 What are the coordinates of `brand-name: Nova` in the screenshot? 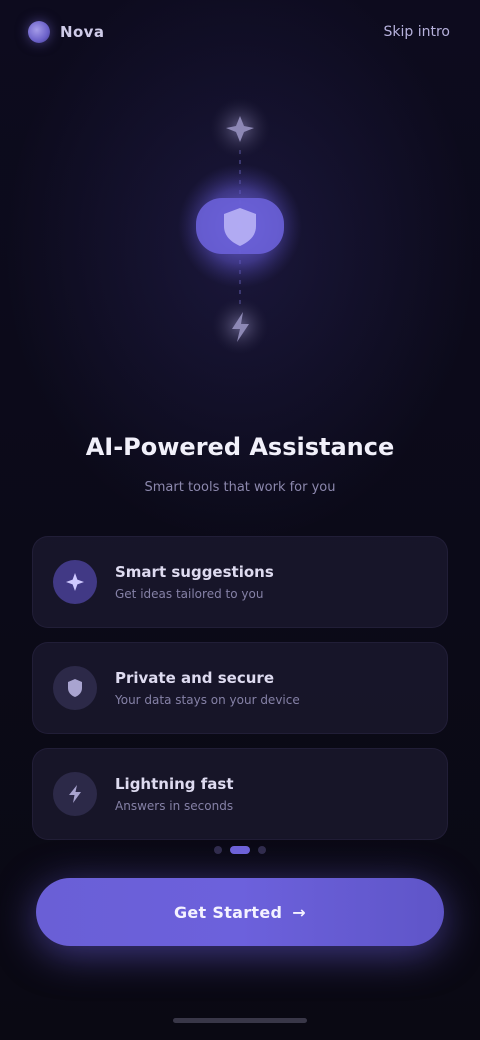 It's located at (82, 32).